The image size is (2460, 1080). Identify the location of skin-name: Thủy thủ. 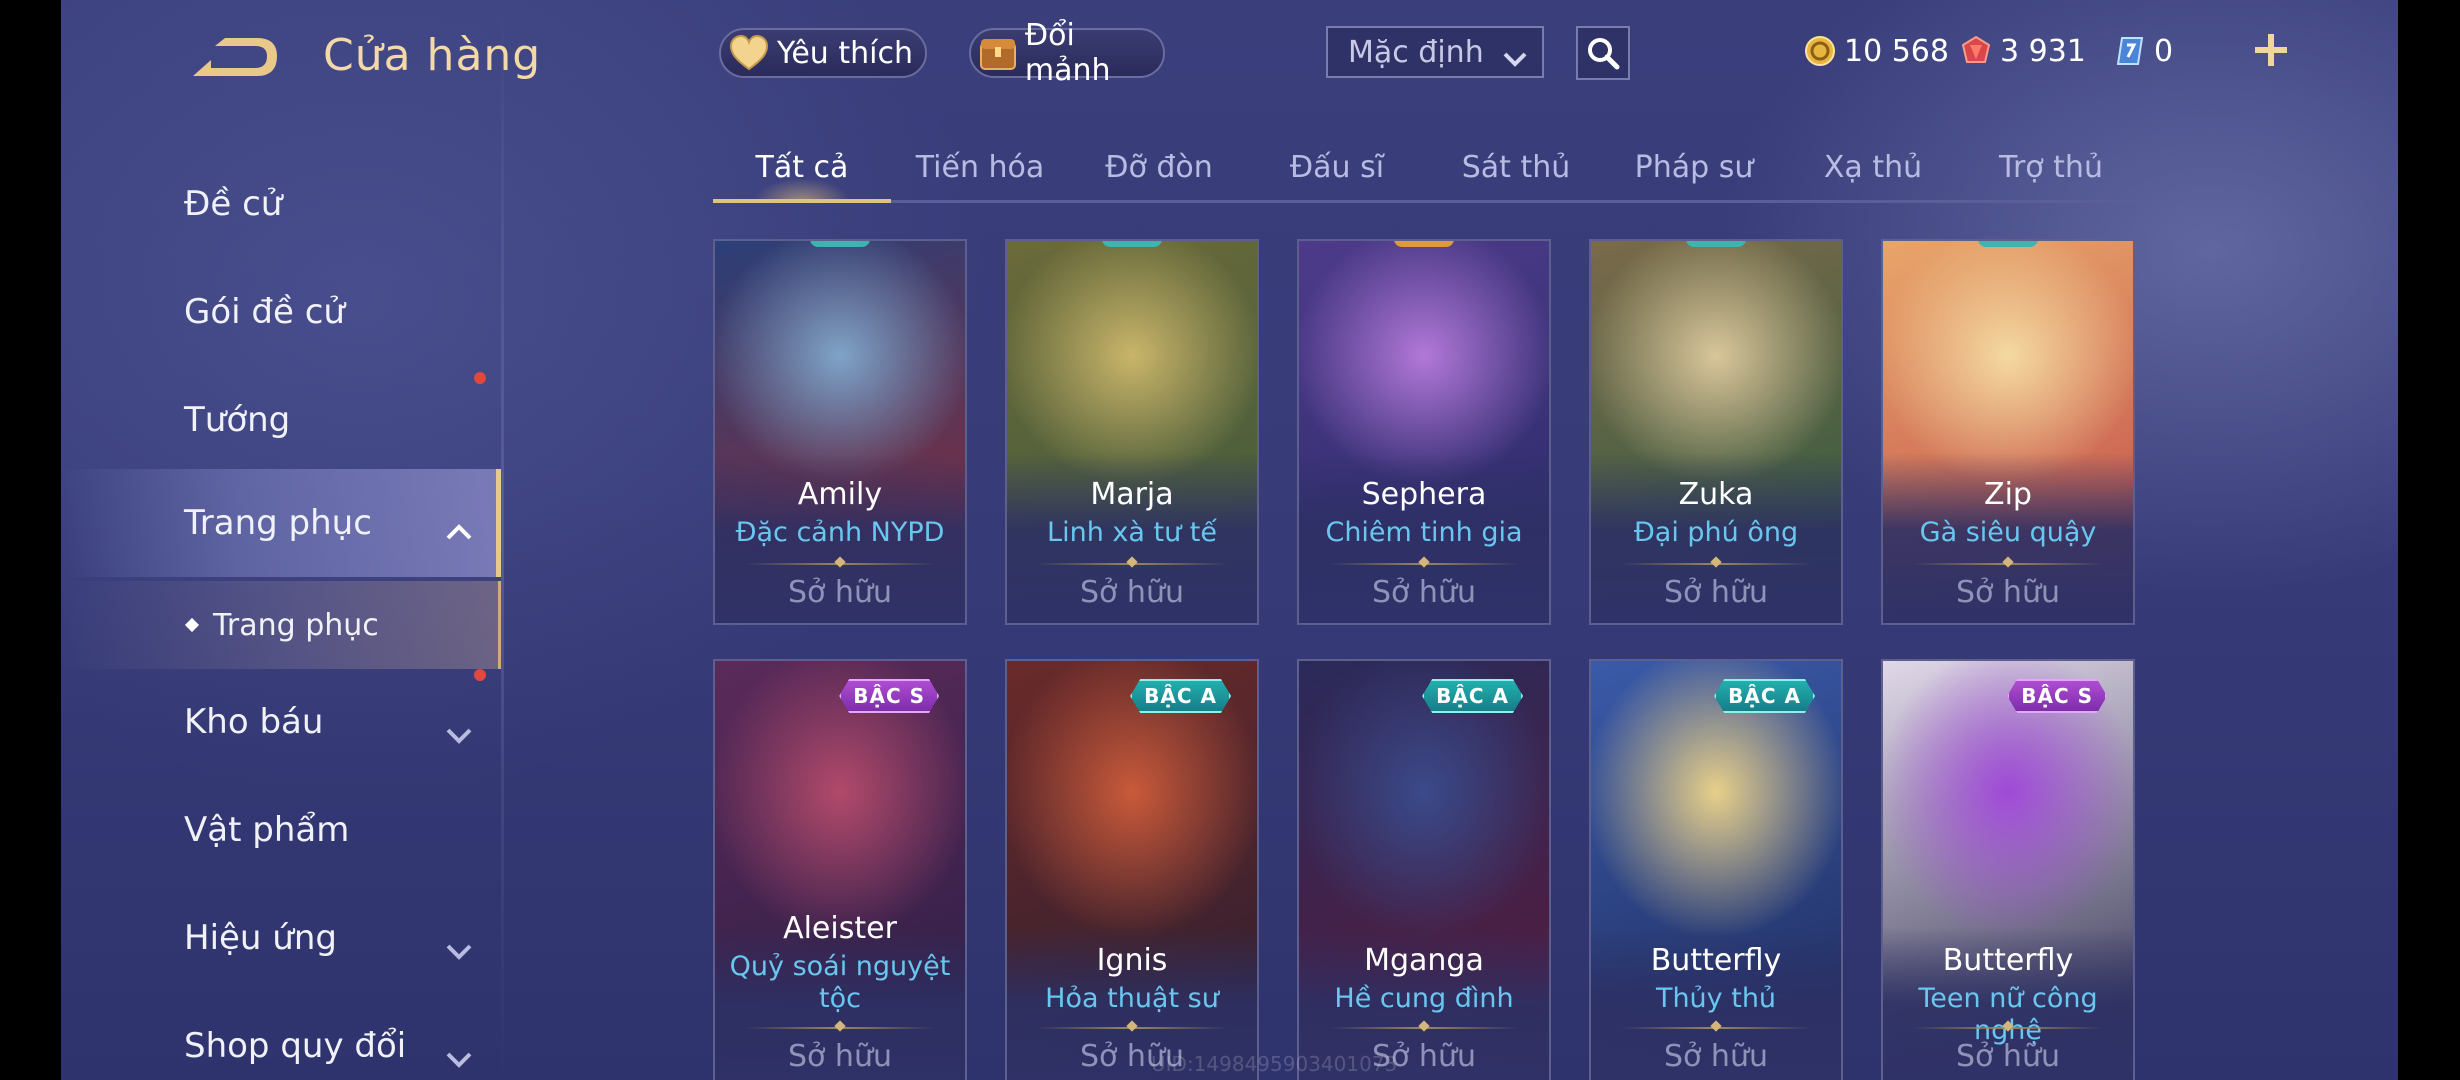
(1716, 998).